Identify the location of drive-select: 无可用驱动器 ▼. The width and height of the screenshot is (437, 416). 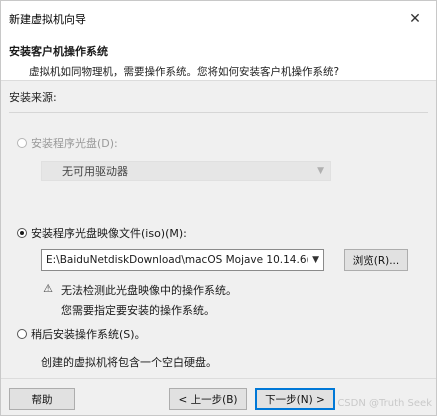
(186, 171).